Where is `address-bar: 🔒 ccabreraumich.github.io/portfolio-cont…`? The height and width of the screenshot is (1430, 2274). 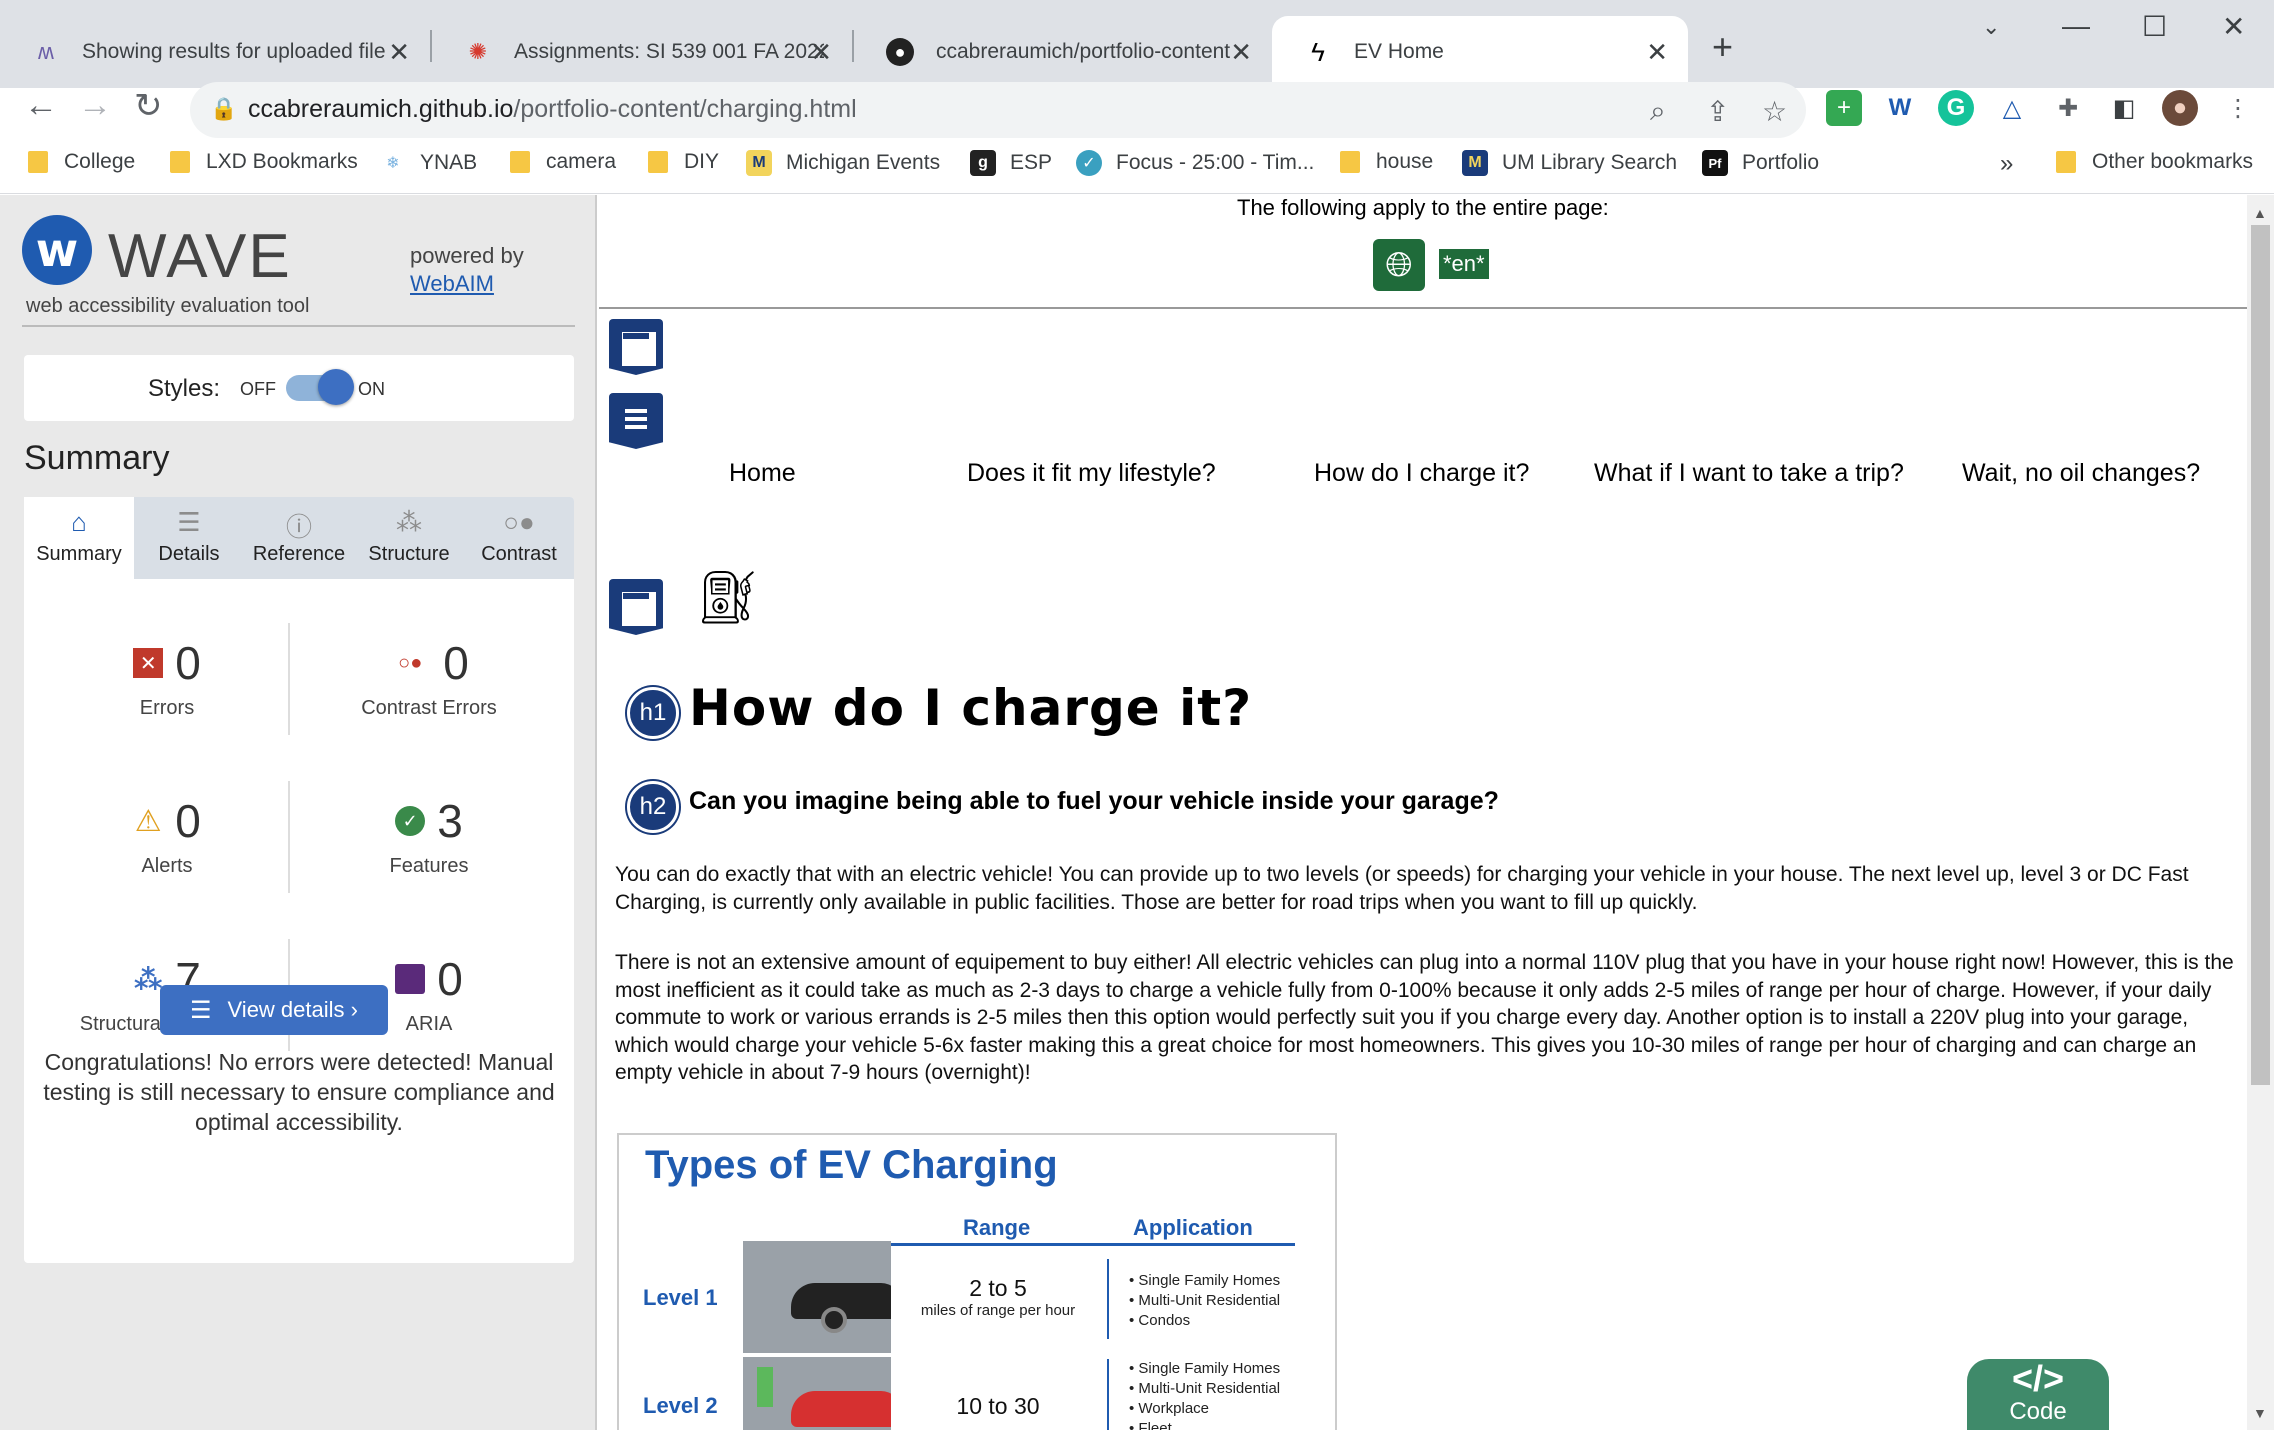
address-bar: 🔒 ccabreraumich.github.io/portfolio-cont… is located at coordinates (998, 110).